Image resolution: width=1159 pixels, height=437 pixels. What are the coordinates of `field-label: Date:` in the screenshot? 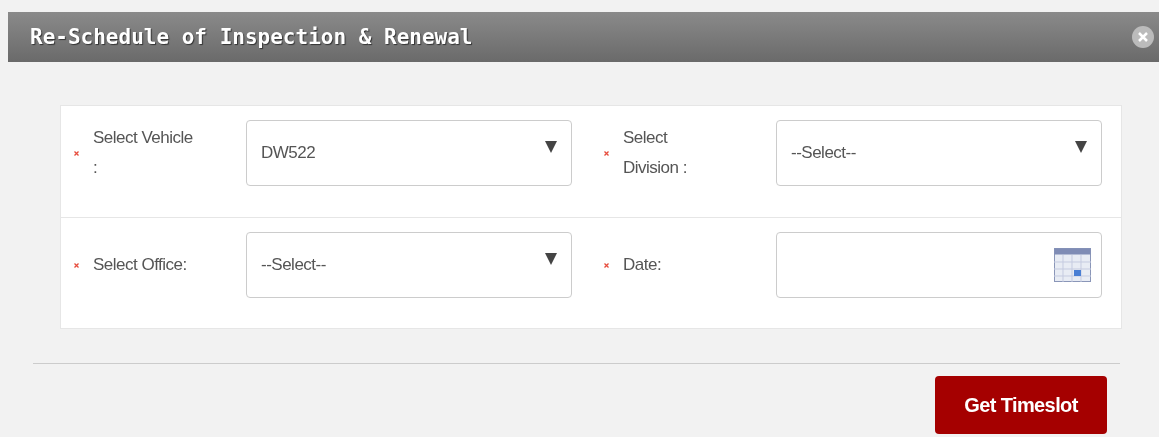 It's located at (643, 265).